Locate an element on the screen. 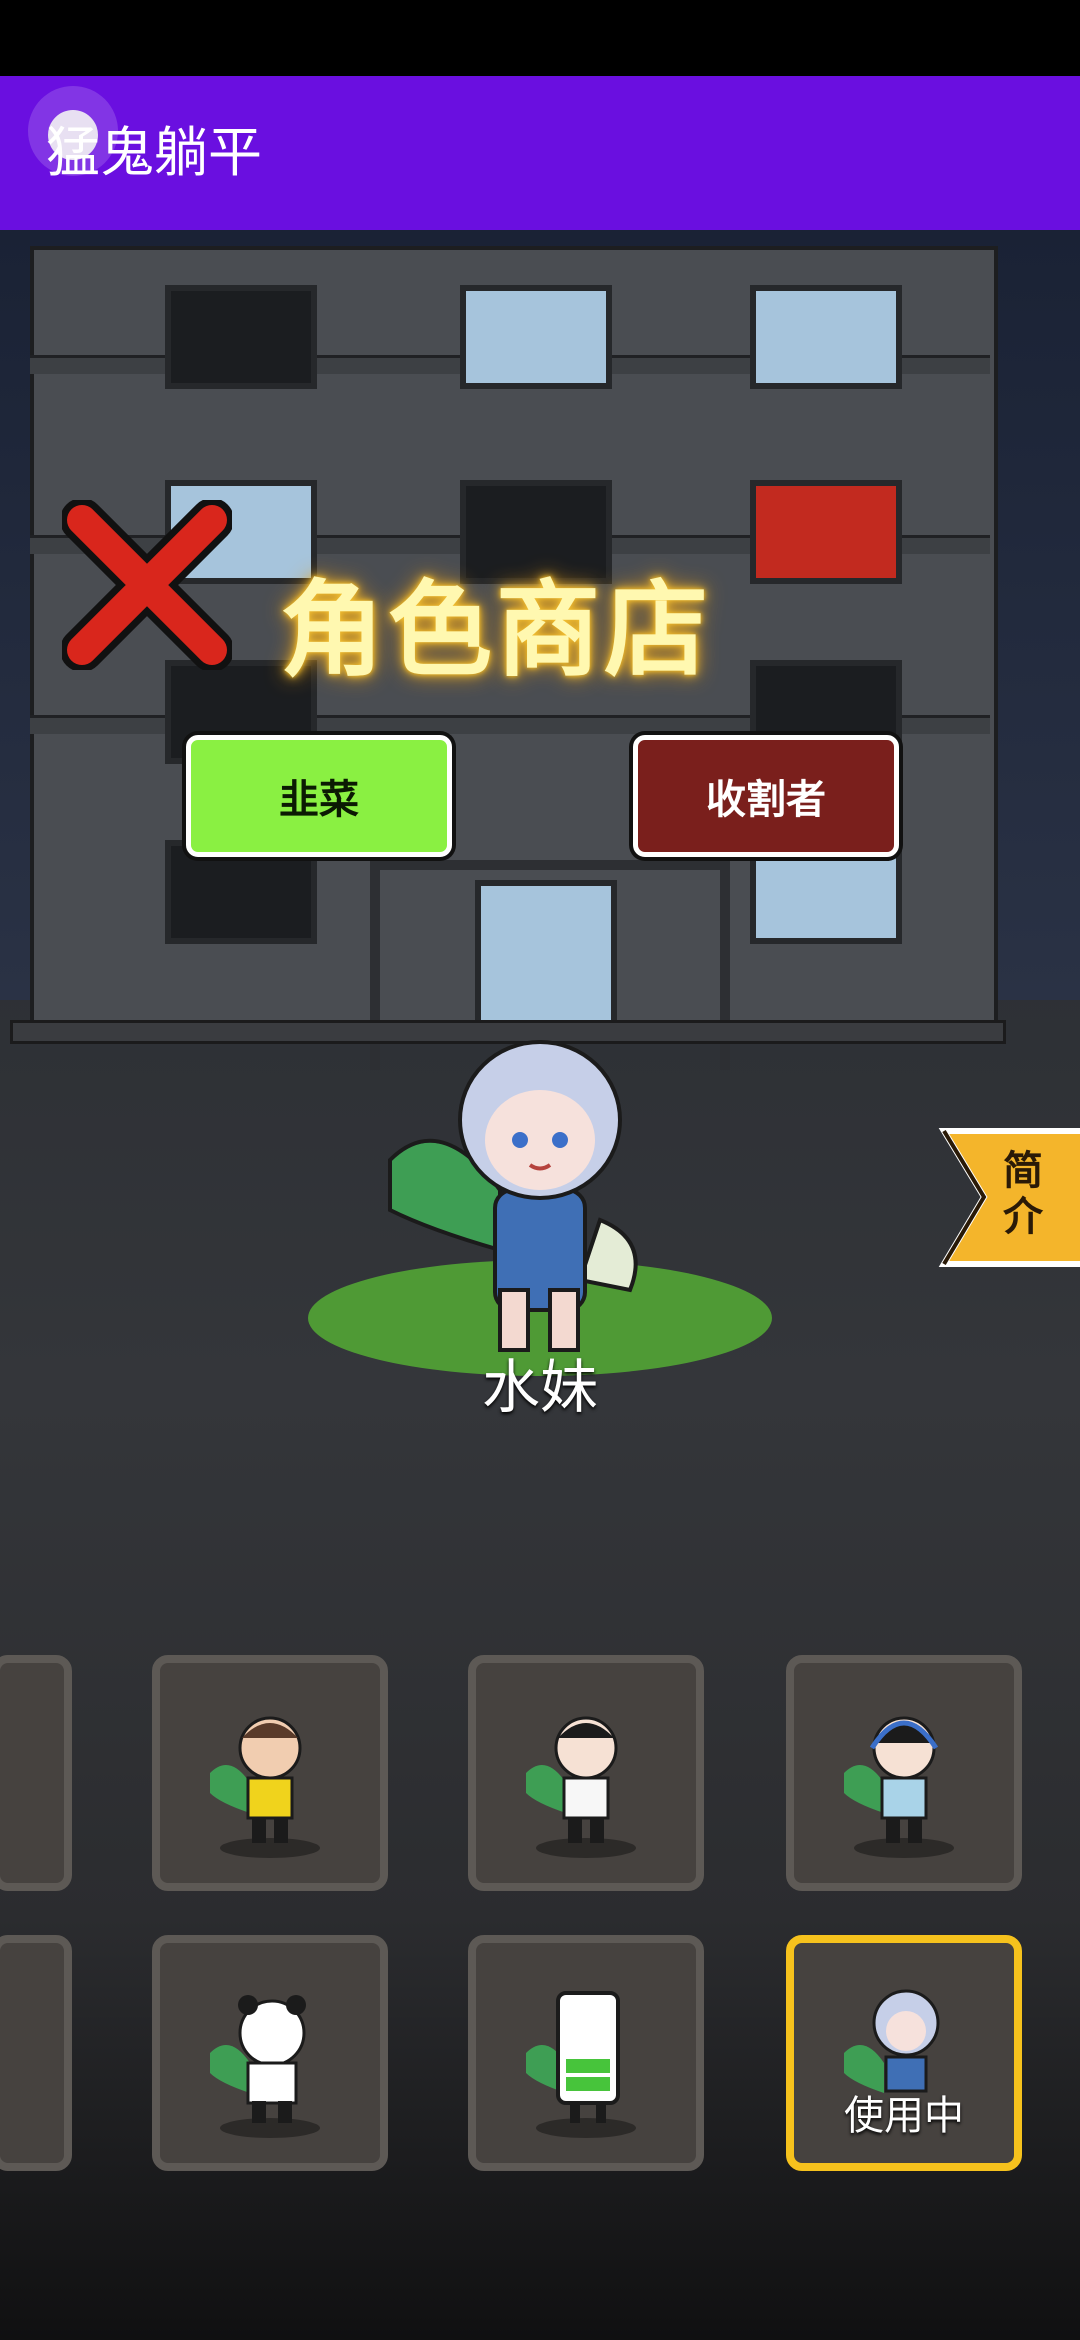  tab-leek: 韭菜 is located at coordinates (319, 796).